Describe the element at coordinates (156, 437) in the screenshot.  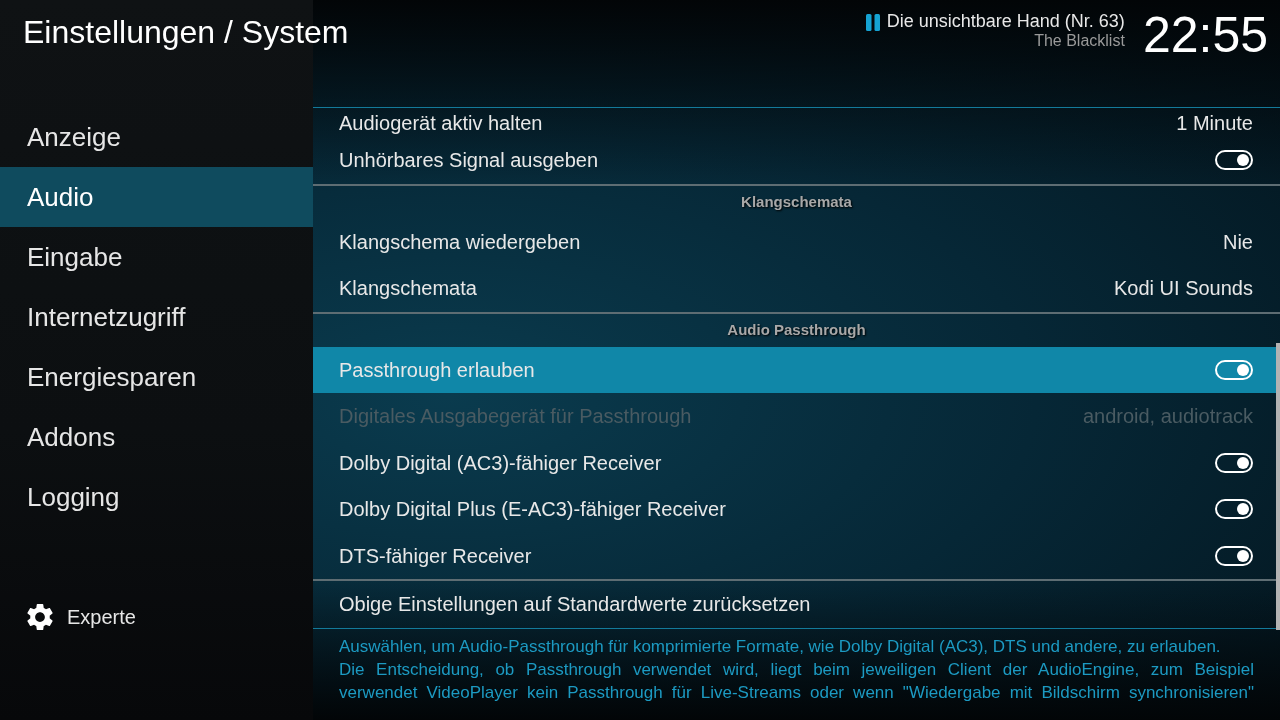
I see `sidebar-item: Addons` at that location.